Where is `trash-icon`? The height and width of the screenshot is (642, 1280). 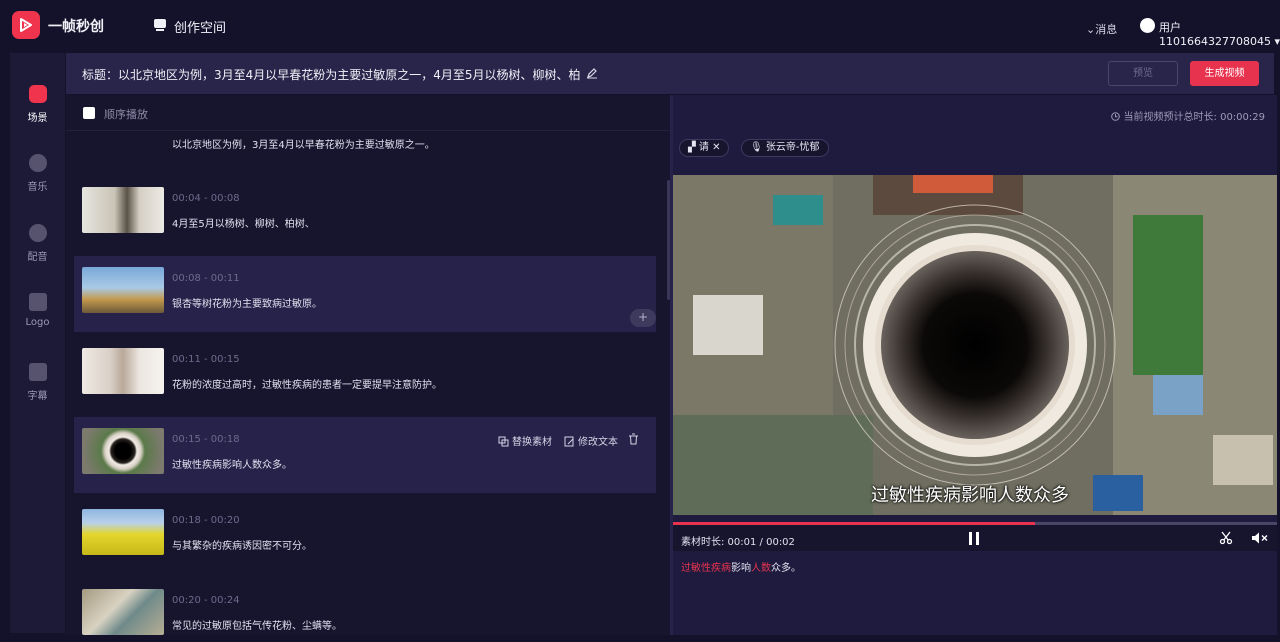 trash-icon is located at coordinates (633, 439).